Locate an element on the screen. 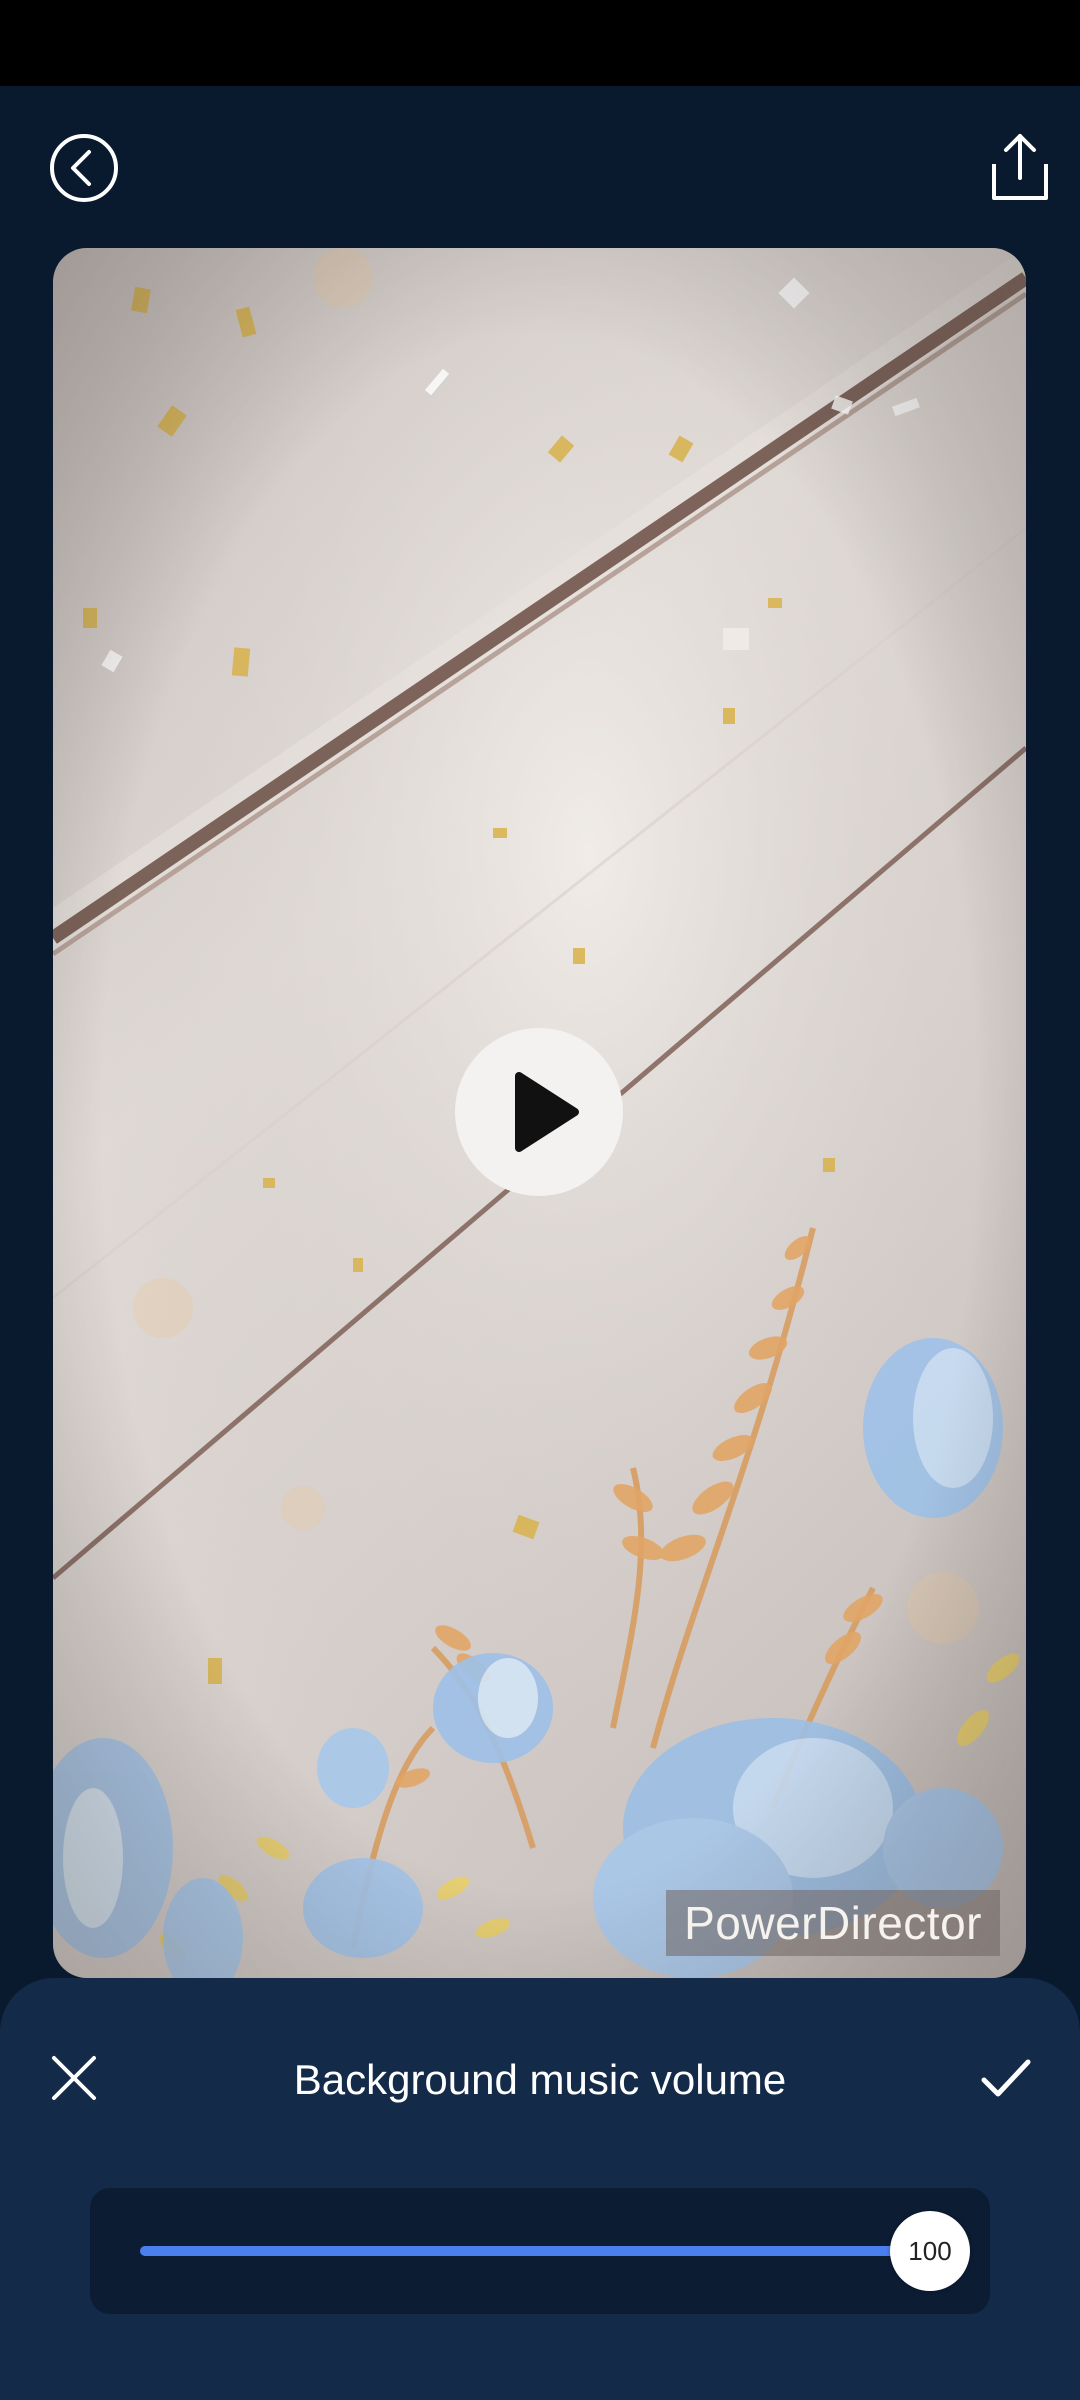 The image size is (1080, 2400). checkmark-icon is located at coordinates (1006, 2078).